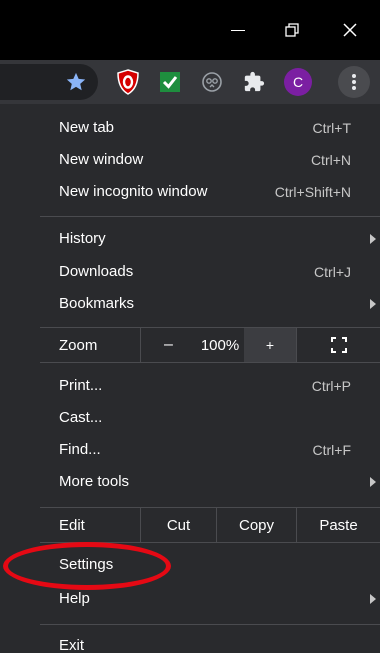 The height and width of the screenshot is (653, 380). I want to click on menu-item-more-tools: More tools, so click(210, 482).